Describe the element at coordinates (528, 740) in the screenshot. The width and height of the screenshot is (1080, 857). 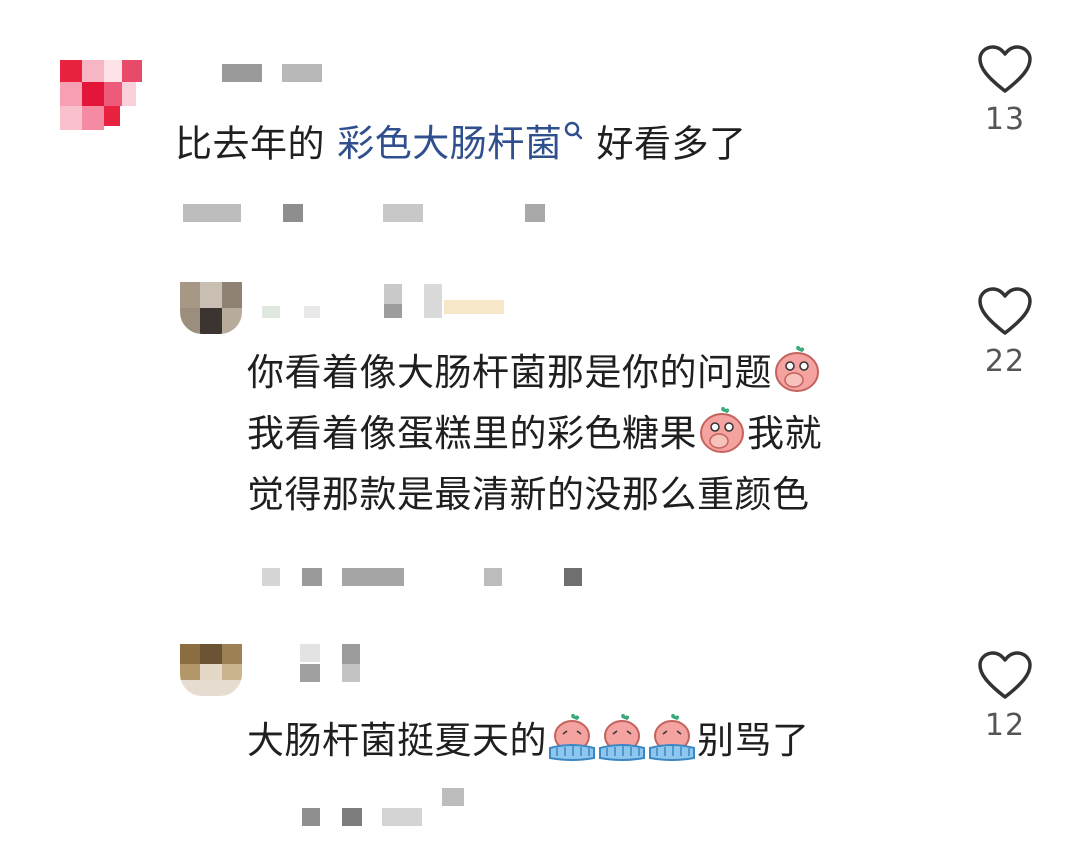
I see `reply-text: 大肠杆菌挺夏天的 别骂了` at that location.